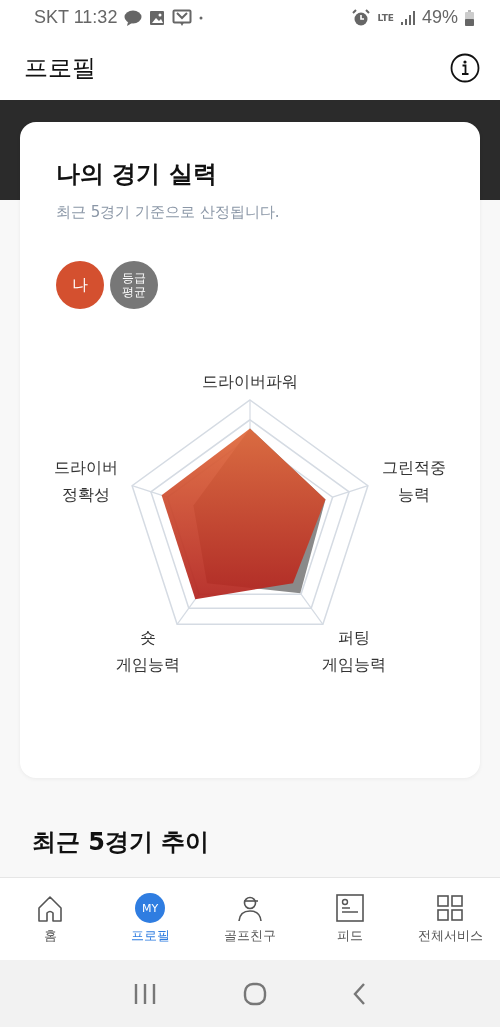 The image size is (500, 1027). What do you see at coordinates (182, 17) in the screenshot?
I see `message-icon` at bounding box center [182, 17].